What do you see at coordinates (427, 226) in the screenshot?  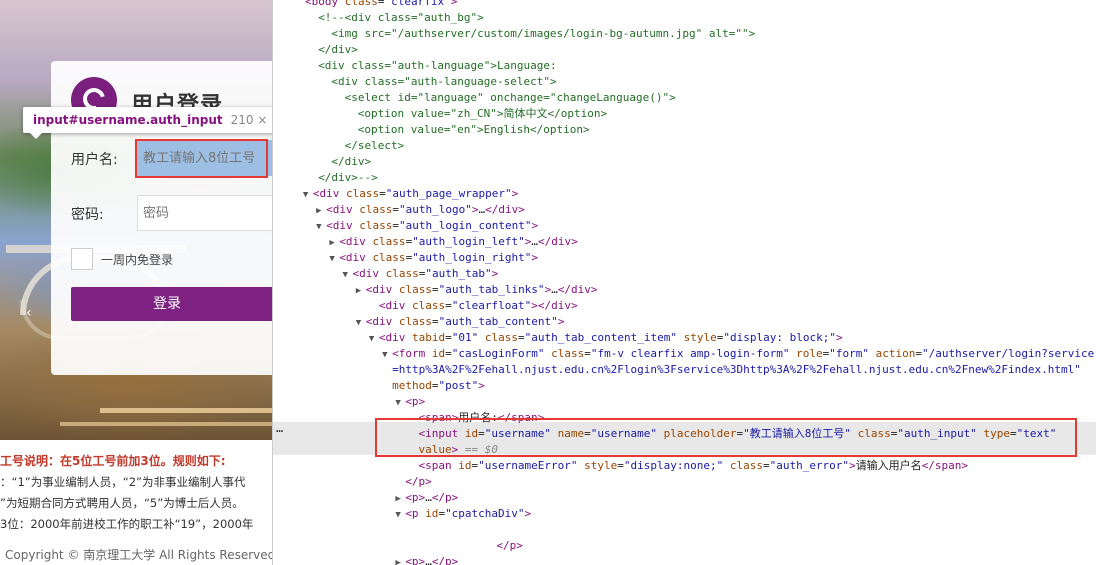 I see `dom-node-line: ▼ <div class="auth_login_content">` at bounding box center [427, 226].